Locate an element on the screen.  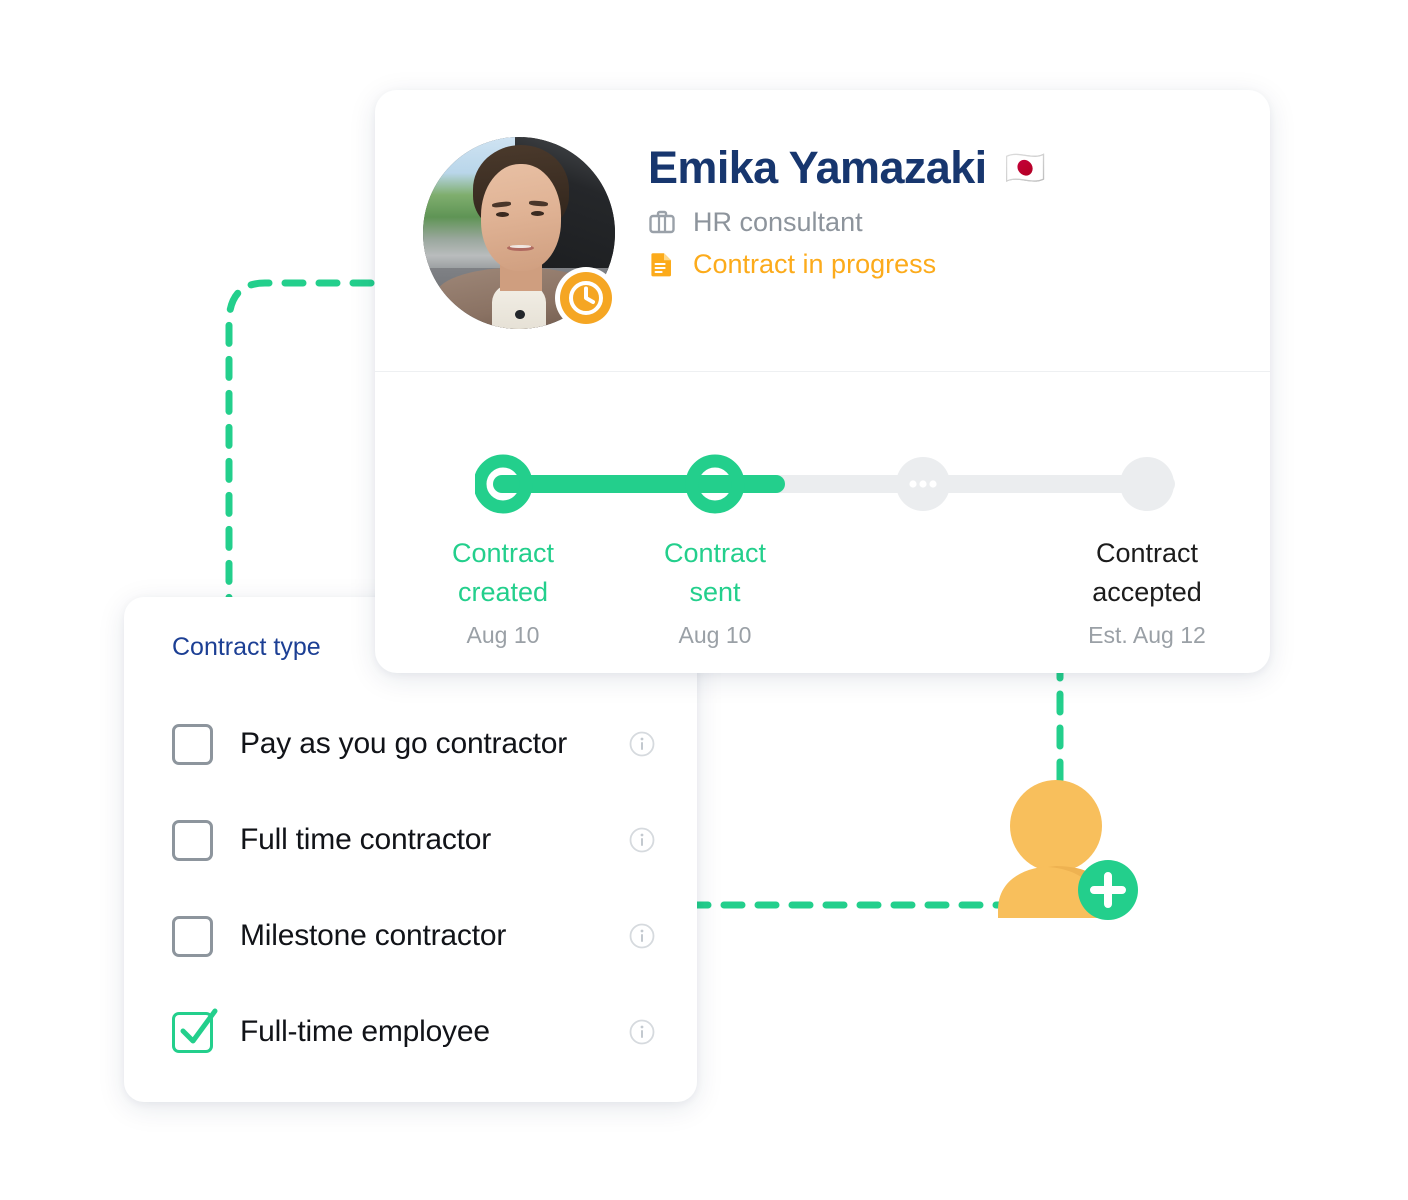
profile-status-row: Contract in progress is located at coordinates (847, 264).